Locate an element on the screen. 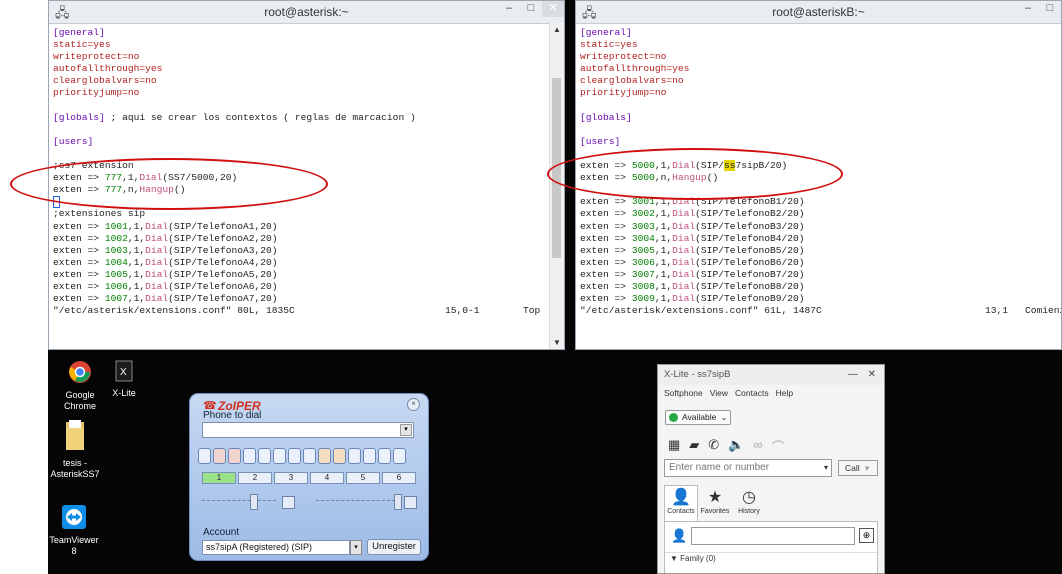 This screenshot has height=574, width=1062. mic-slider is located at coordinates (358, 504).